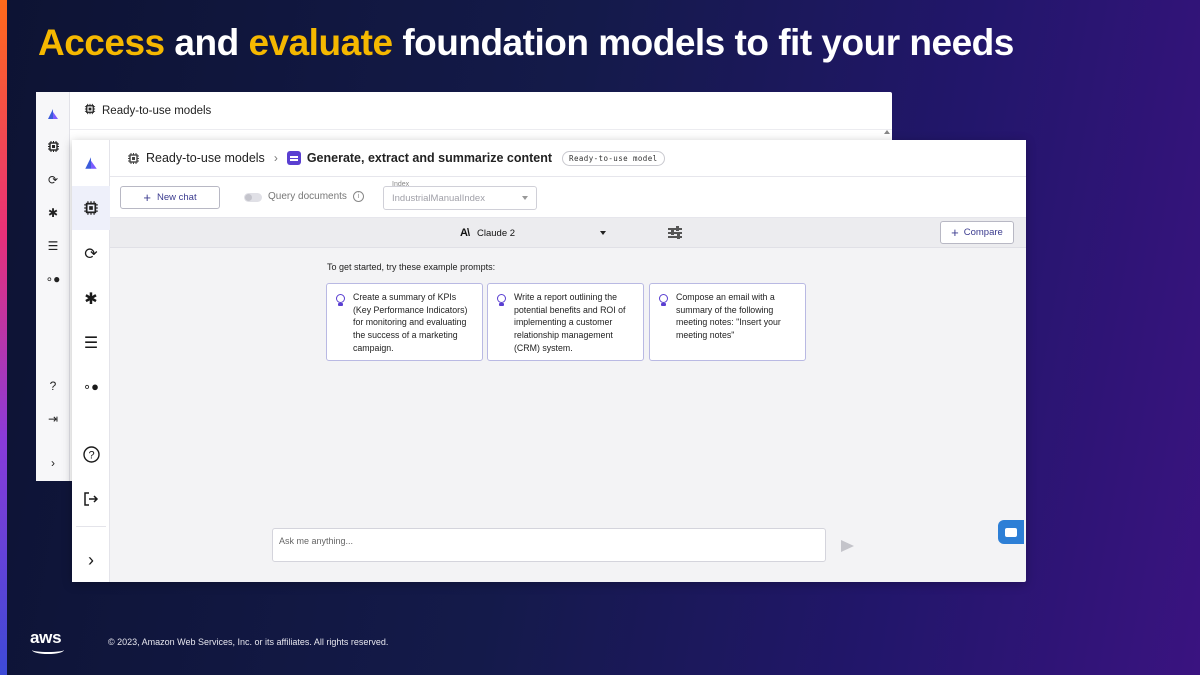 The height and width of the screenshot is (675, 1200). I want to click on title-highlight-access: Access, so click(101, 42).